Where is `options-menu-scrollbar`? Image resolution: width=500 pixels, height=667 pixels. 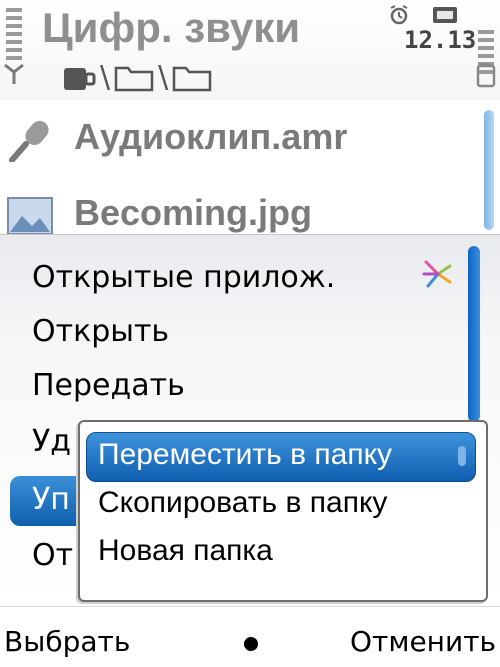
options-menu-scrollbar is located at coordinates (474, 334).